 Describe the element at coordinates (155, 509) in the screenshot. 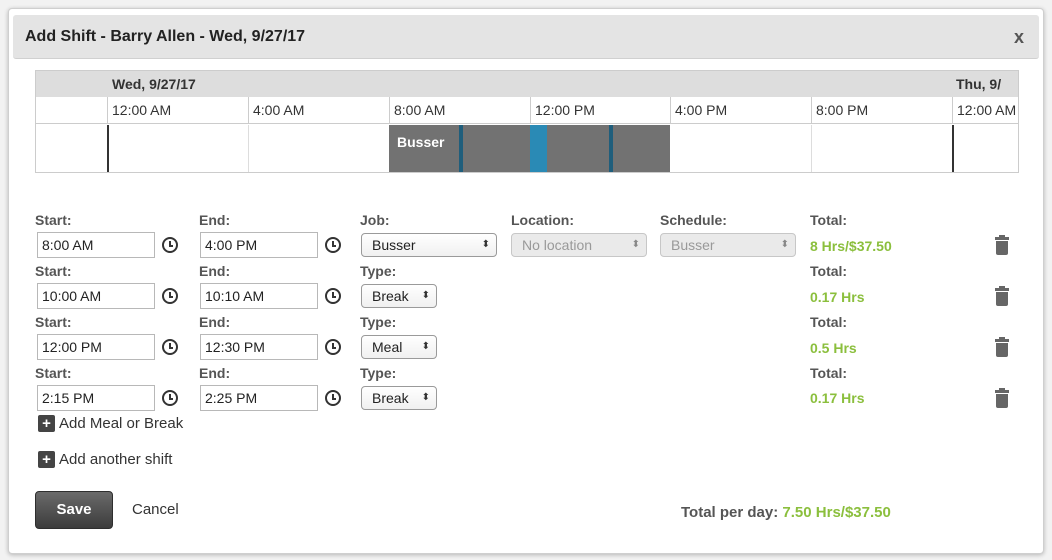

I see `cancel-button: Cancel` at that location.